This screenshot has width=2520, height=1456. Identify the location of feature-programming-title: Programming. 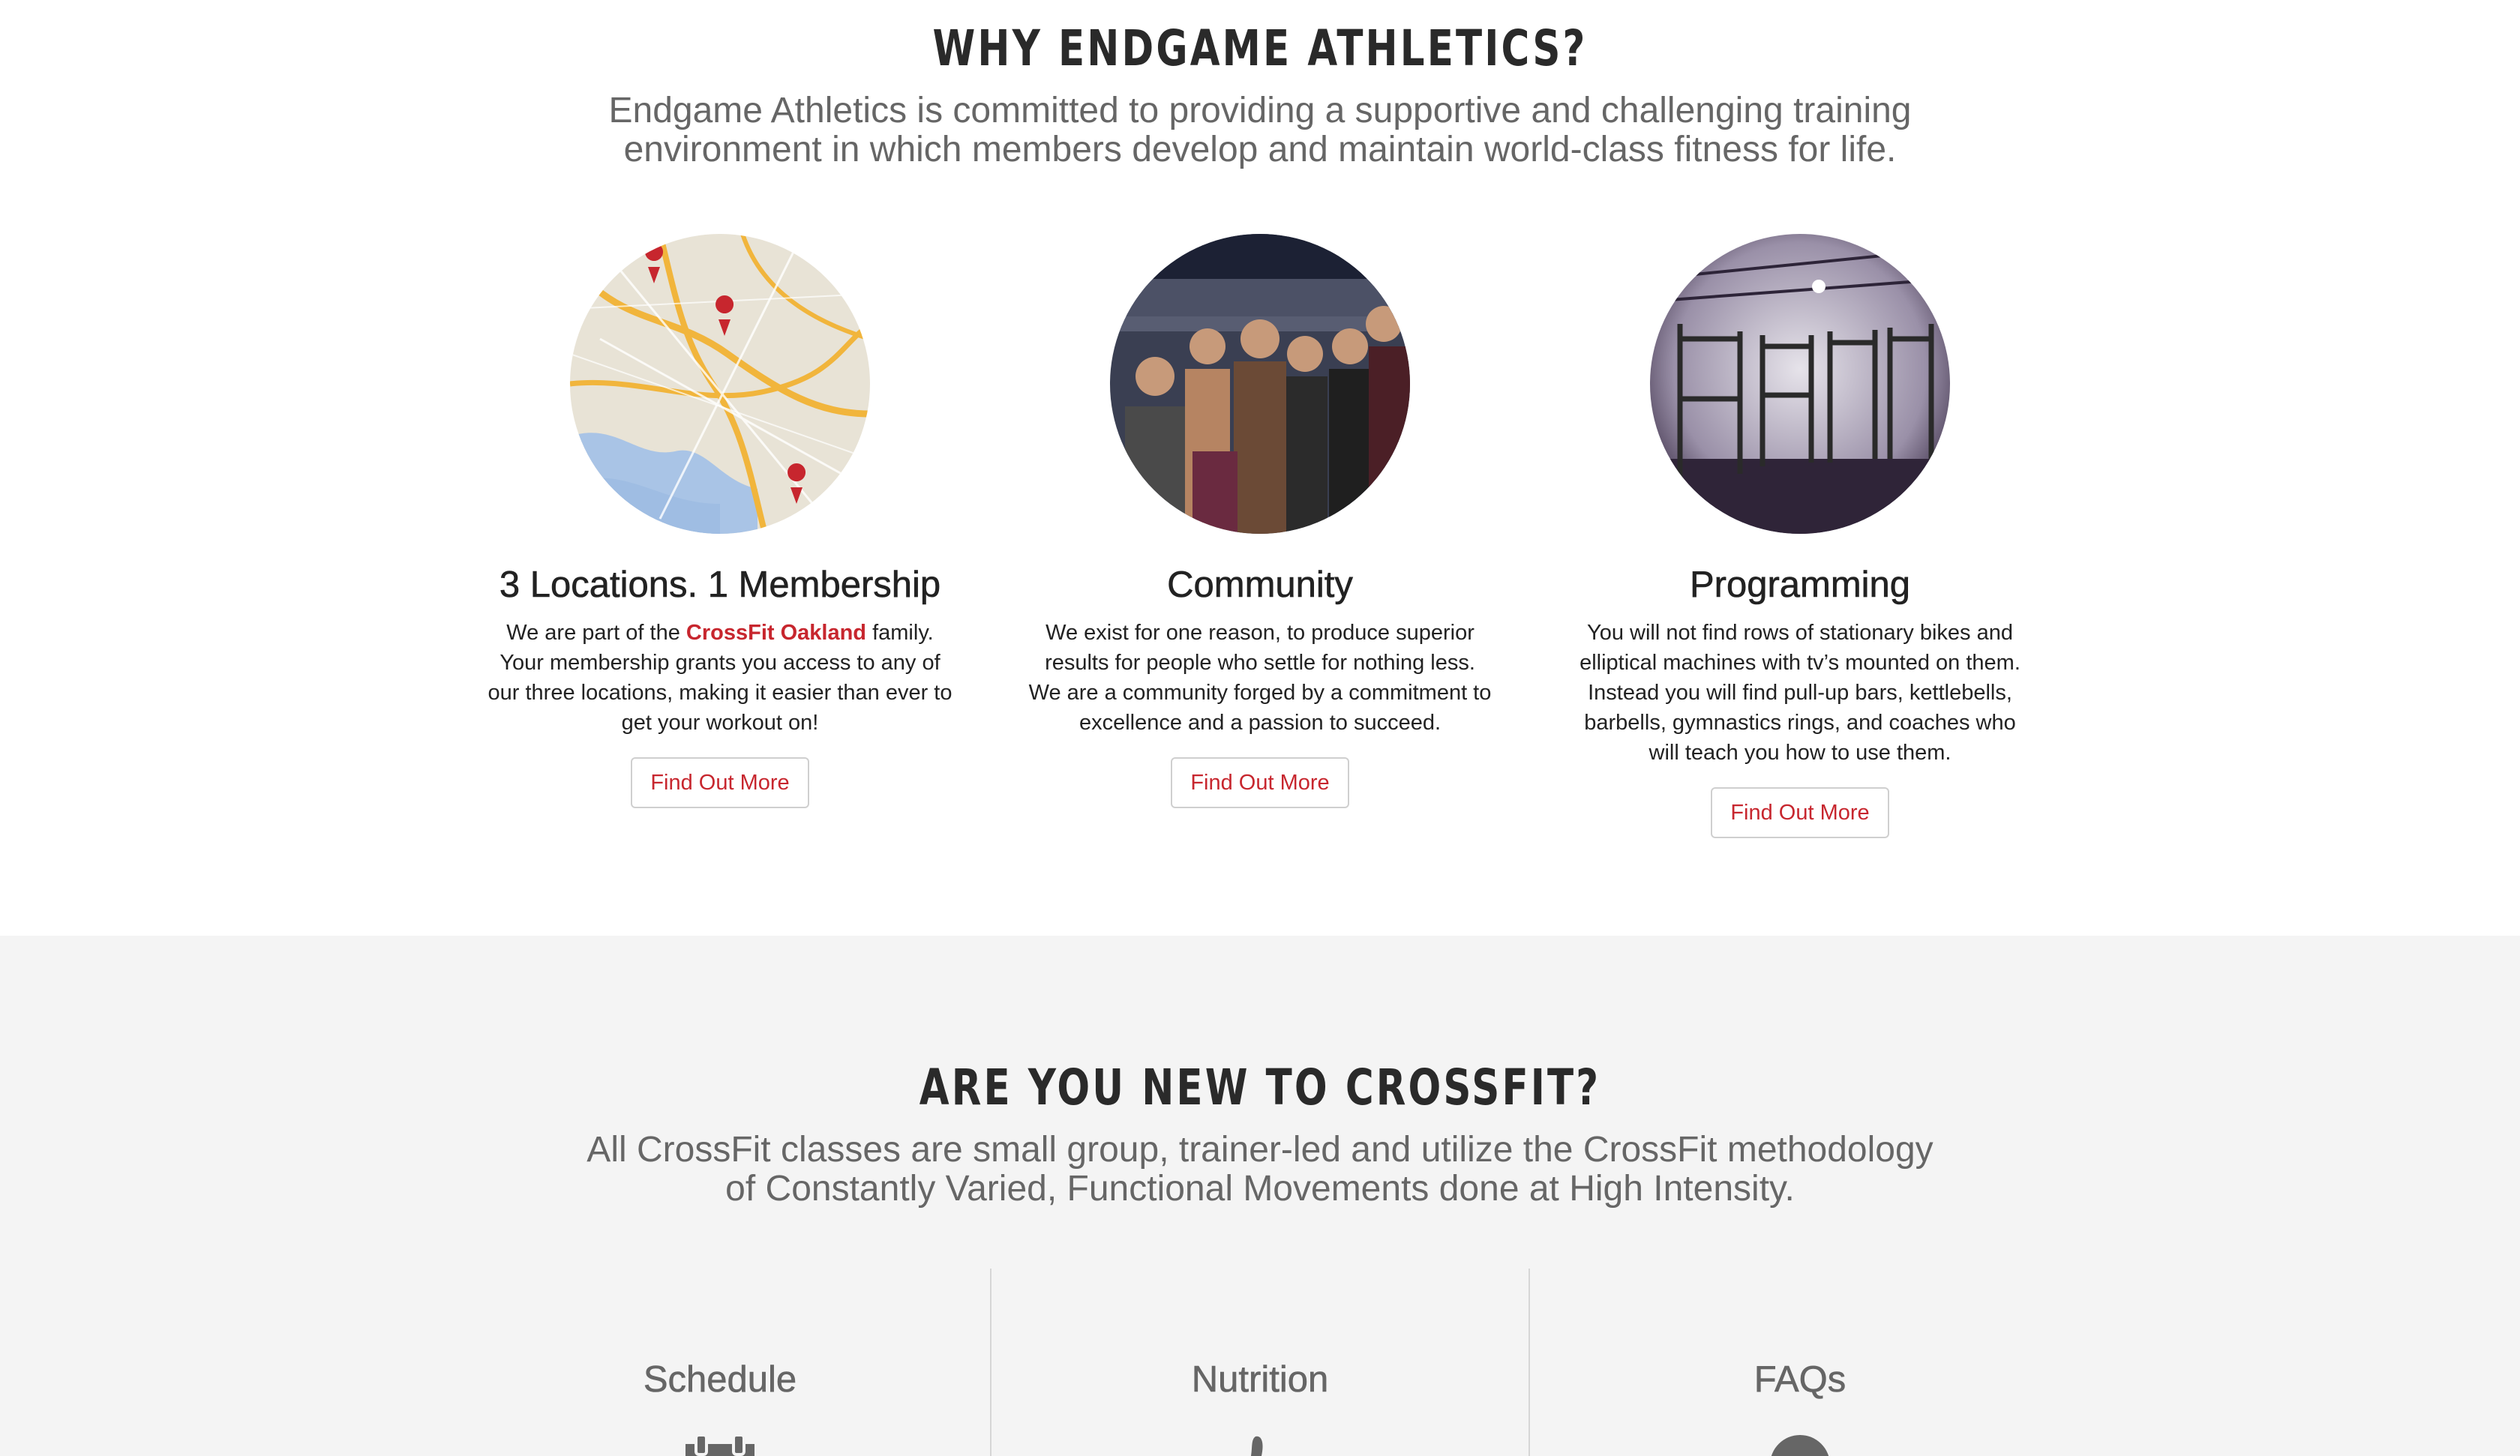
(1800, 585).